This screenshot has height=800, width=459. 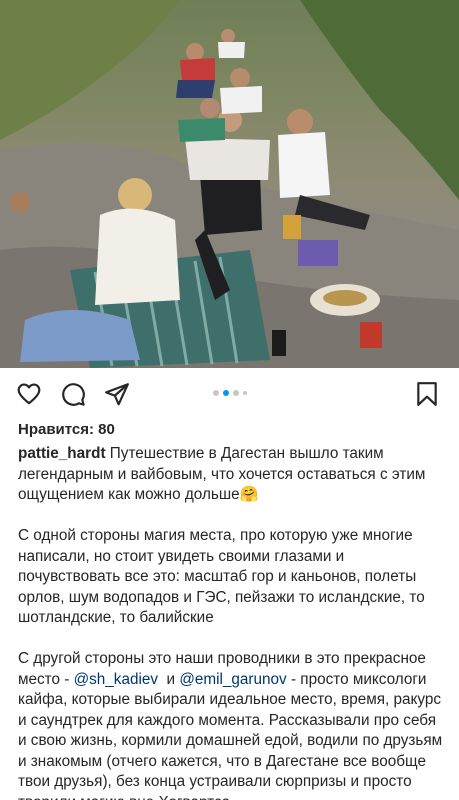 I want to click on likes-count: Нравится: 80, so click(x=66, y=429).